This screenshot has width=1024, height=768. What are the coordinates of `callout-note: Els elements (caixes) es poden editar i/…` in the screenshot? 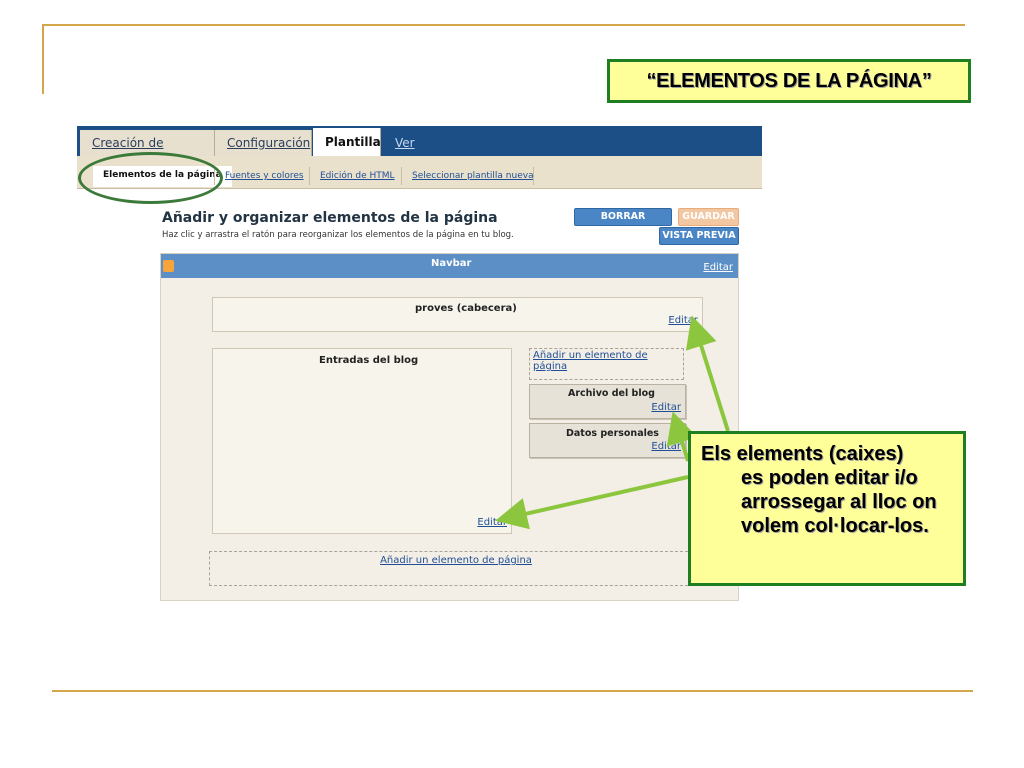 It's located at (827, 508).